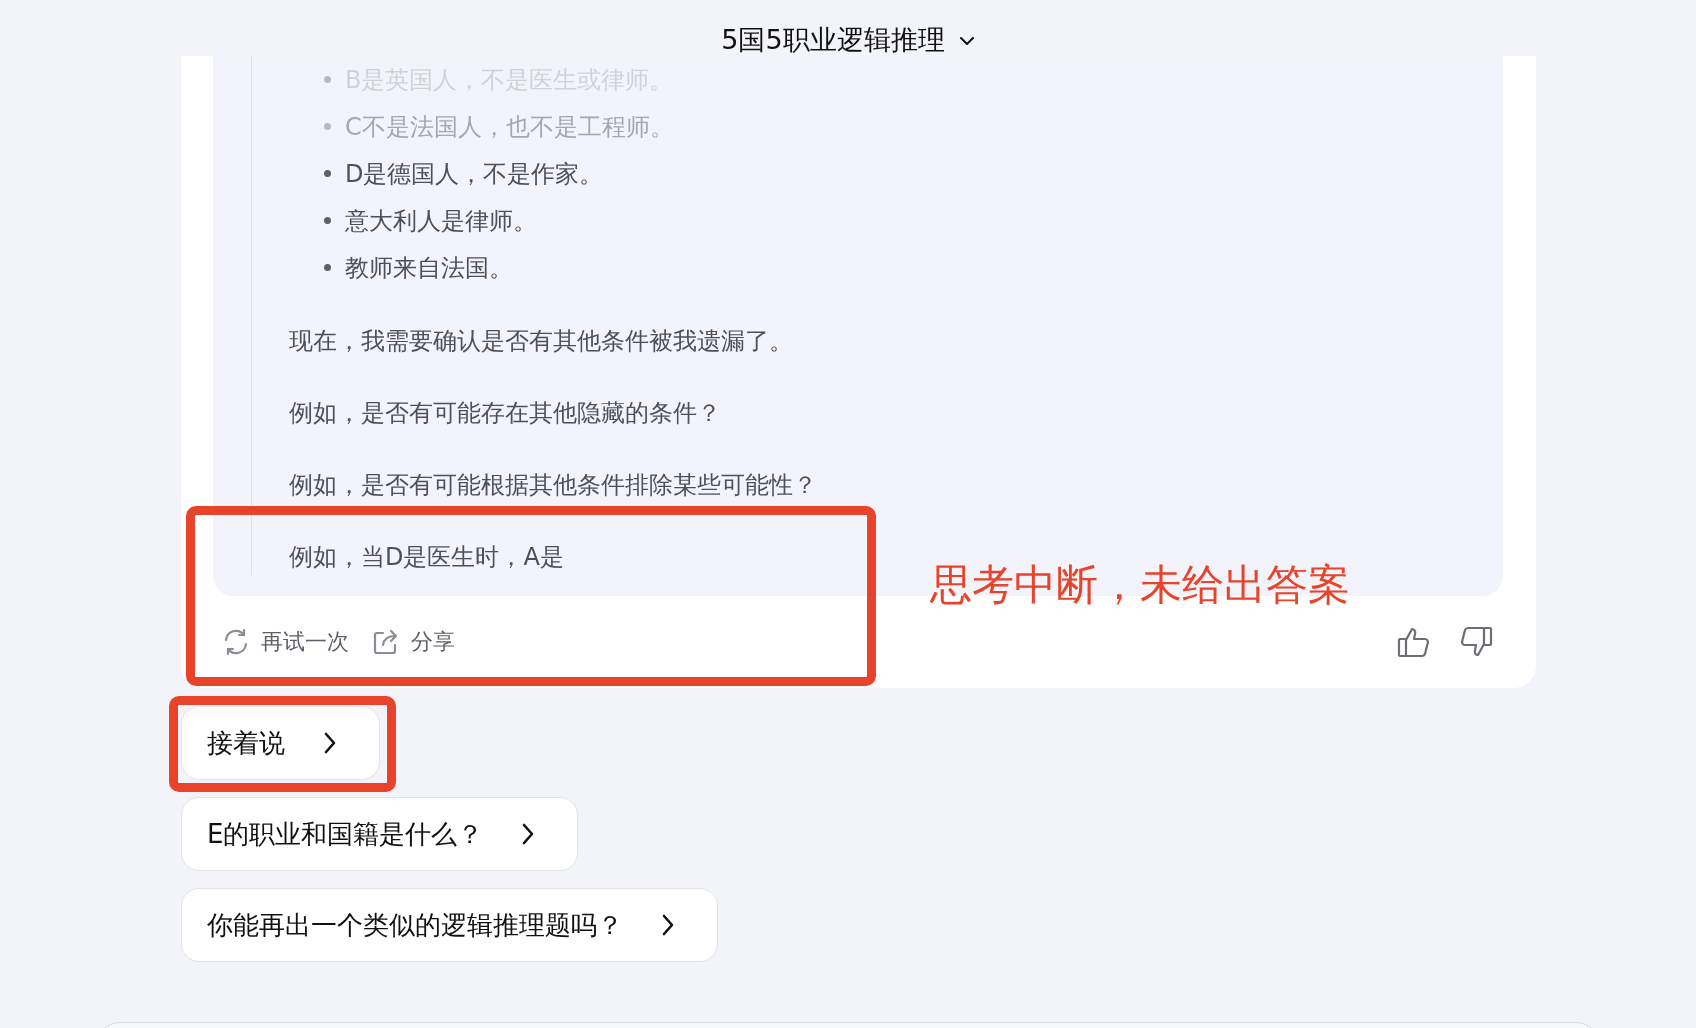 The height and width of the screenshot is (1028, 1696). What do you see at coordinates (541, 341) in the screenshot?
I see `thinking-paragraph: 现在，我需要确认是否有其他条件被我遗漏了。` at bounding box center [541, 341].